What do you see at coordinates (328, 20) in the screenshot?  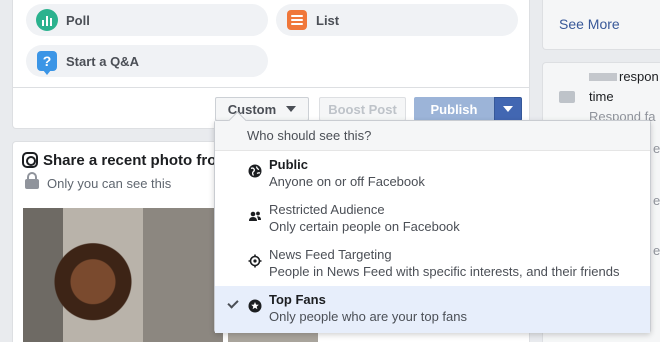 I see `list-option-label: List` at bounding box center [328, 20].